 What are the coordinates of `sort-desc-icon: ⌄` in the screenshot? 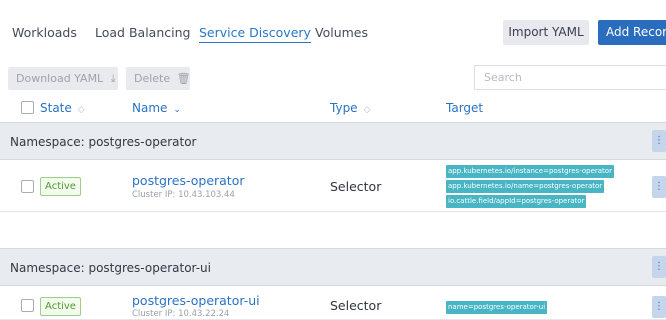 It's located at (177, 110).